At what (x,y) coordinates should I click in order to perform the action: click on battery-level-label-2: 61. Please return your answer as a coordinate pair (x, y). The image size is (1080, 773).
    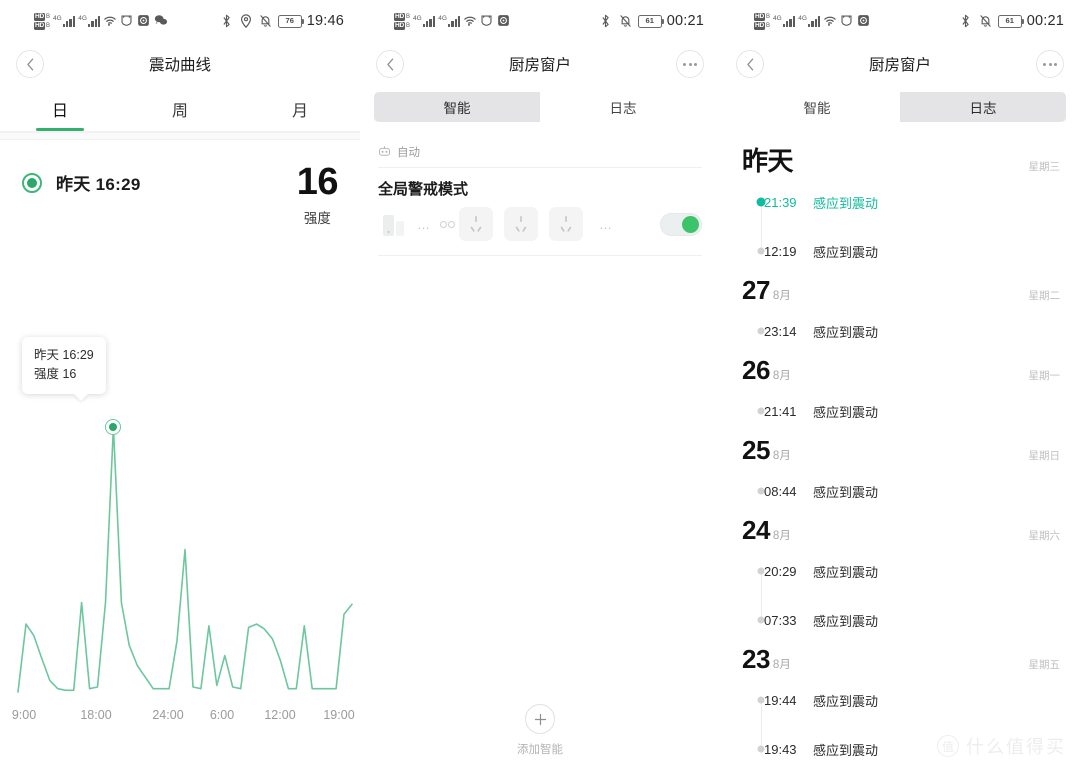
    Looking at the image, I should click on (649, 21).